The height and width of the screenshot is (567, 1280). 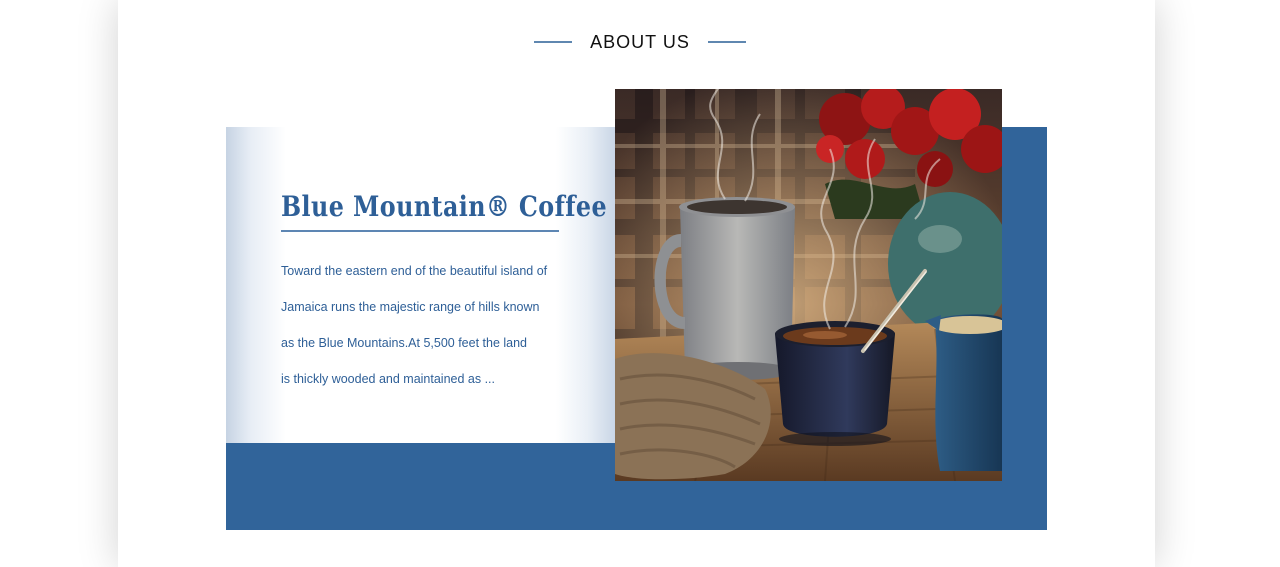 I want to click on section-title: ABOUT US, so click(x=640, y=41).